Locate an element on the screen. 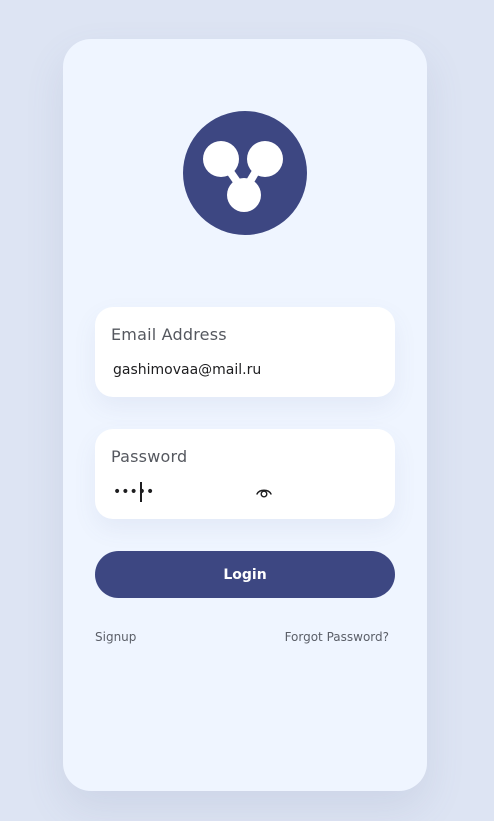 Image resolution: width=494 pixels, height=821 pixels. eye-icon is located at coordinates (264, 492).